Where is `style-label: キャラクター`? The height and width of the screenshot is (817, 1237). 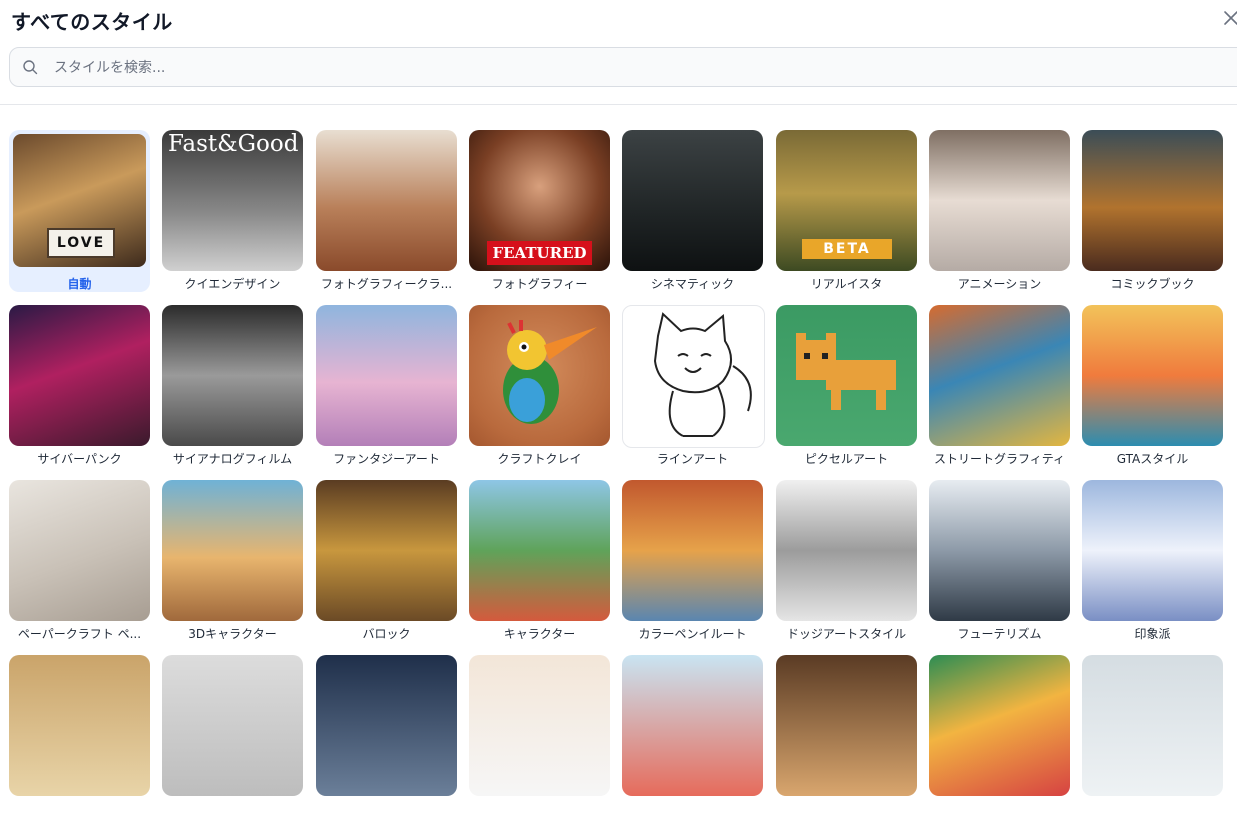
style-label: キャラクター is located at coordinates (539, 634).